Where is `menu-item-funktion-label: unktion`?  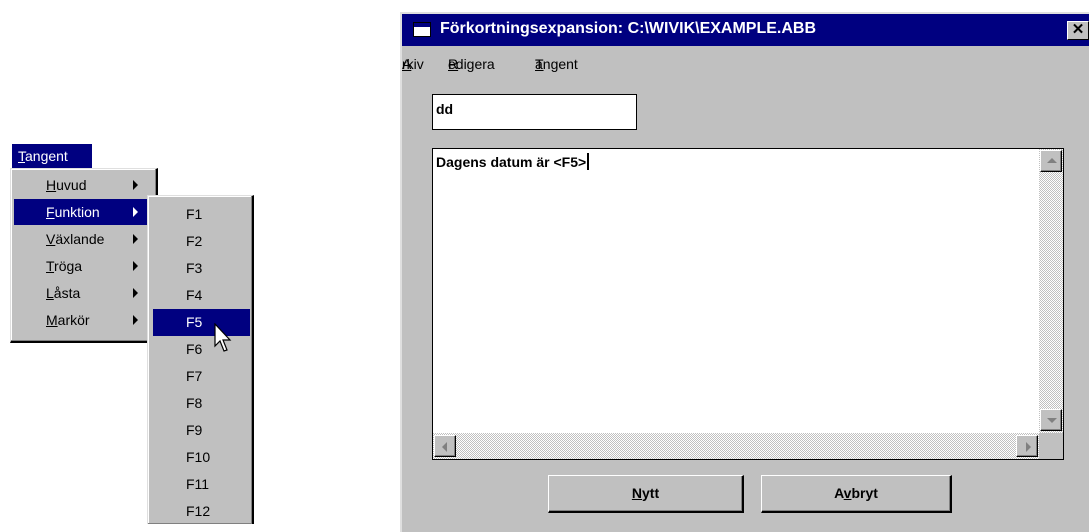 menu-item-funktion-label: unktion is located at coordinates (77, 212).